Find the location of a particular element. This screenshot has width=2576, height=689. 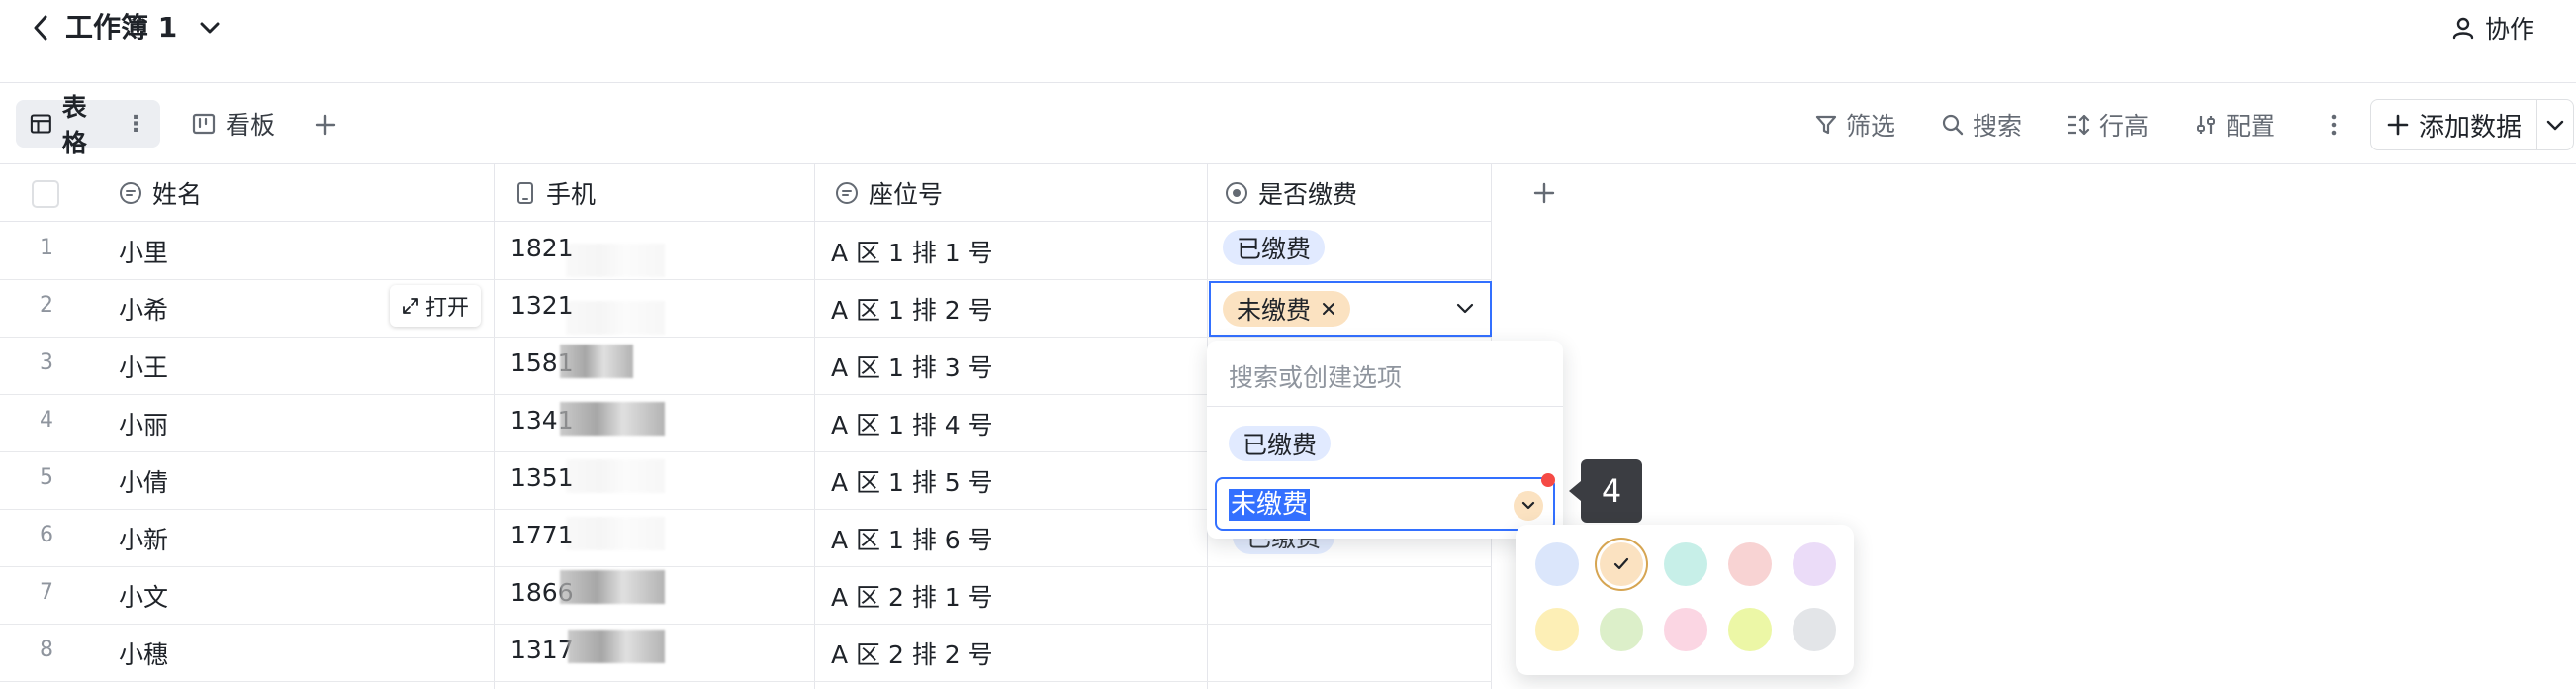

row-height-icon is located at coordinates (2079, 125).